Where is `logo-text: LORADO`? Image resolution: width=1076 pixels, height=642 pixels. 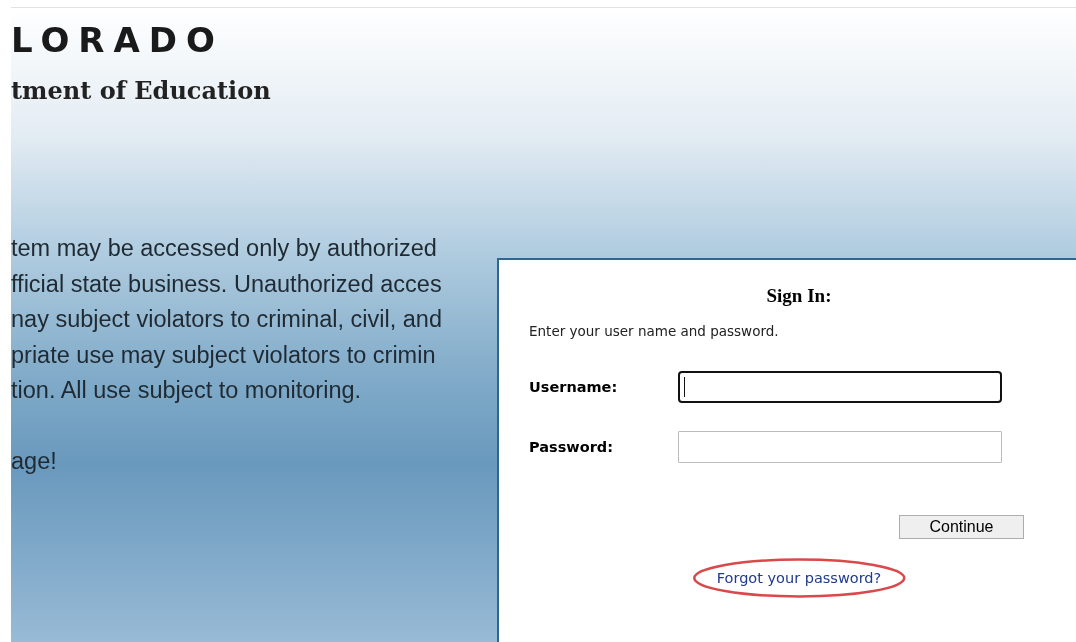
logo-text: LORADO is located at coordinates (118, 40).